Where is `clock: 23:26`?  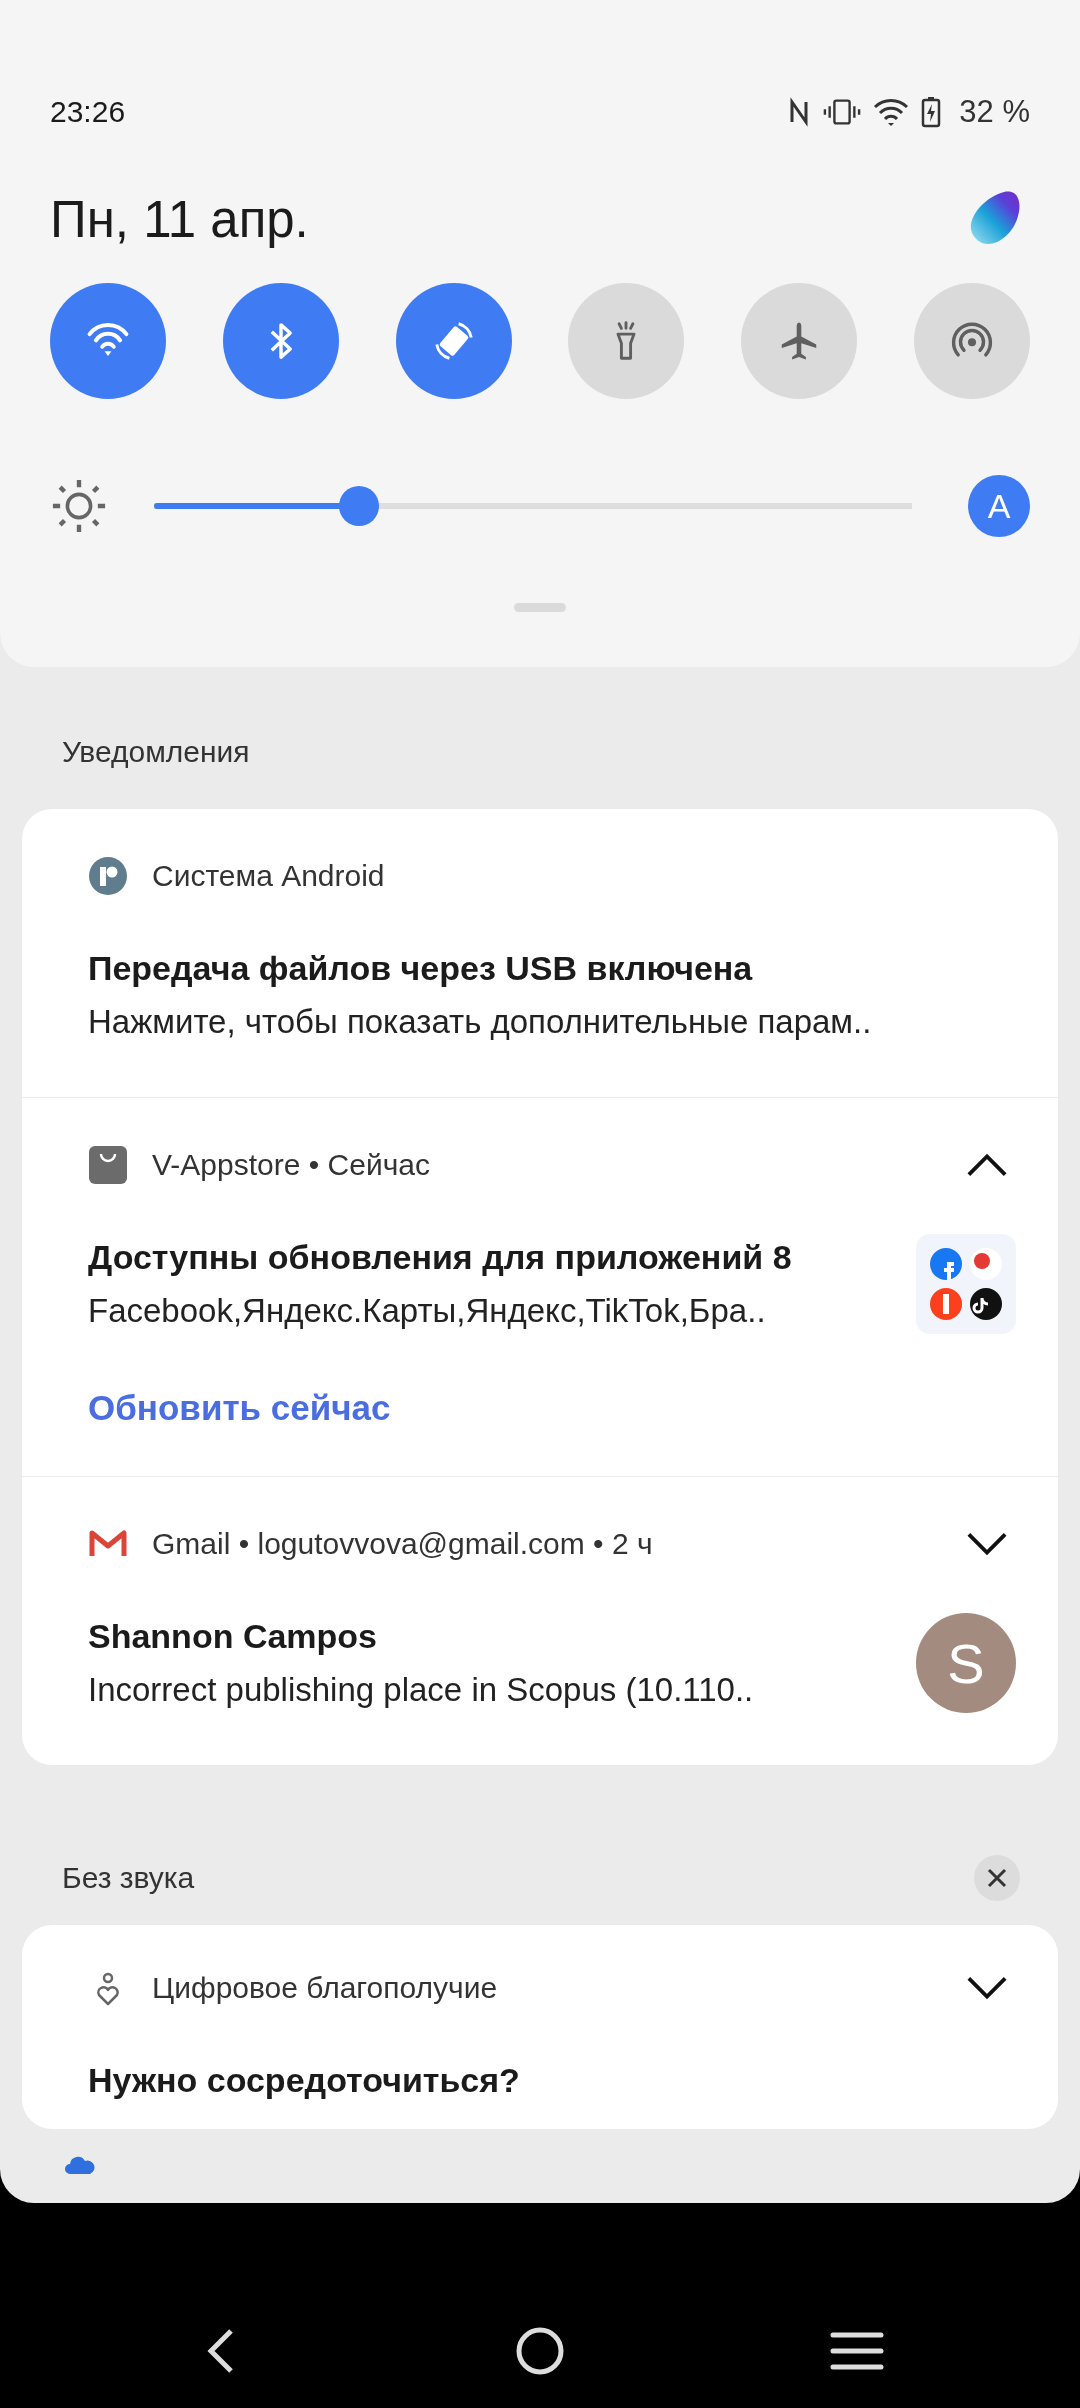
clock: 23:26 is located at coordinates (88, 112).